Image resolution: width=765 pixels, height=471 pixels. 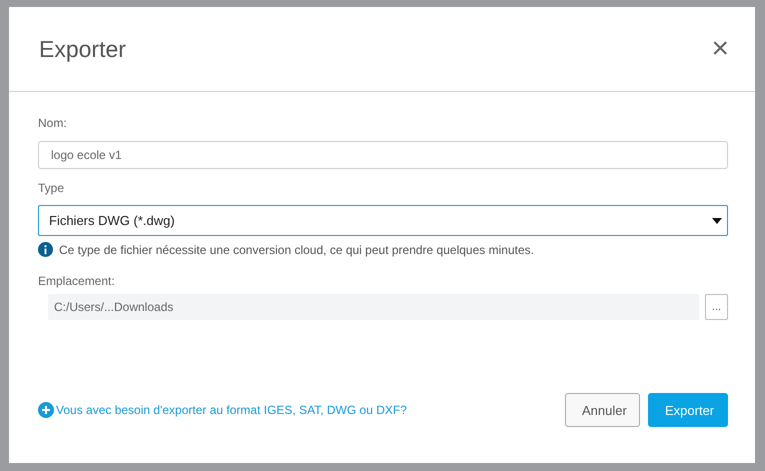 What do you see at coordinates (82, 49) in the screenshot?
I see `dialog-title: Exporter` at bounding box center [82, 49].